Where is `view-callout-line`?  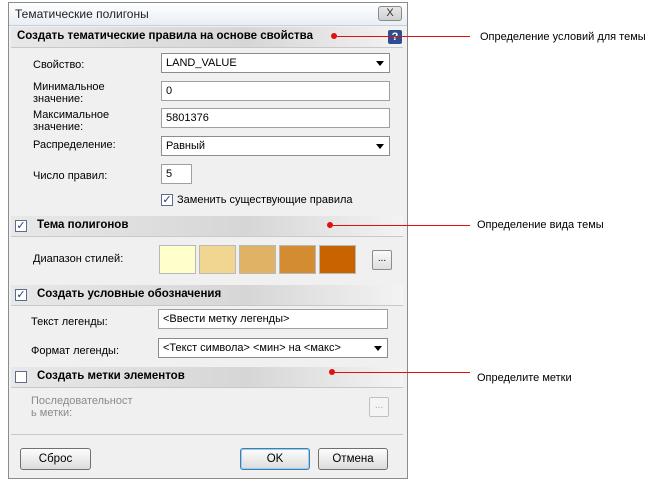
view-callout-line is located at coordinates (401, 225).